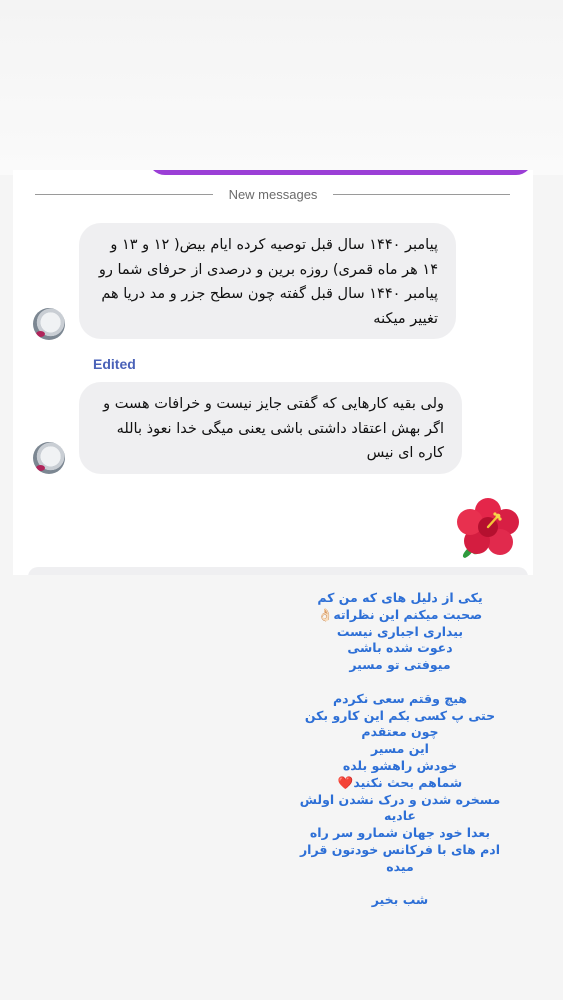 This screenshot has height=1000, width=563. I want to click on caption-line: این مسیر, so click(400, 749).